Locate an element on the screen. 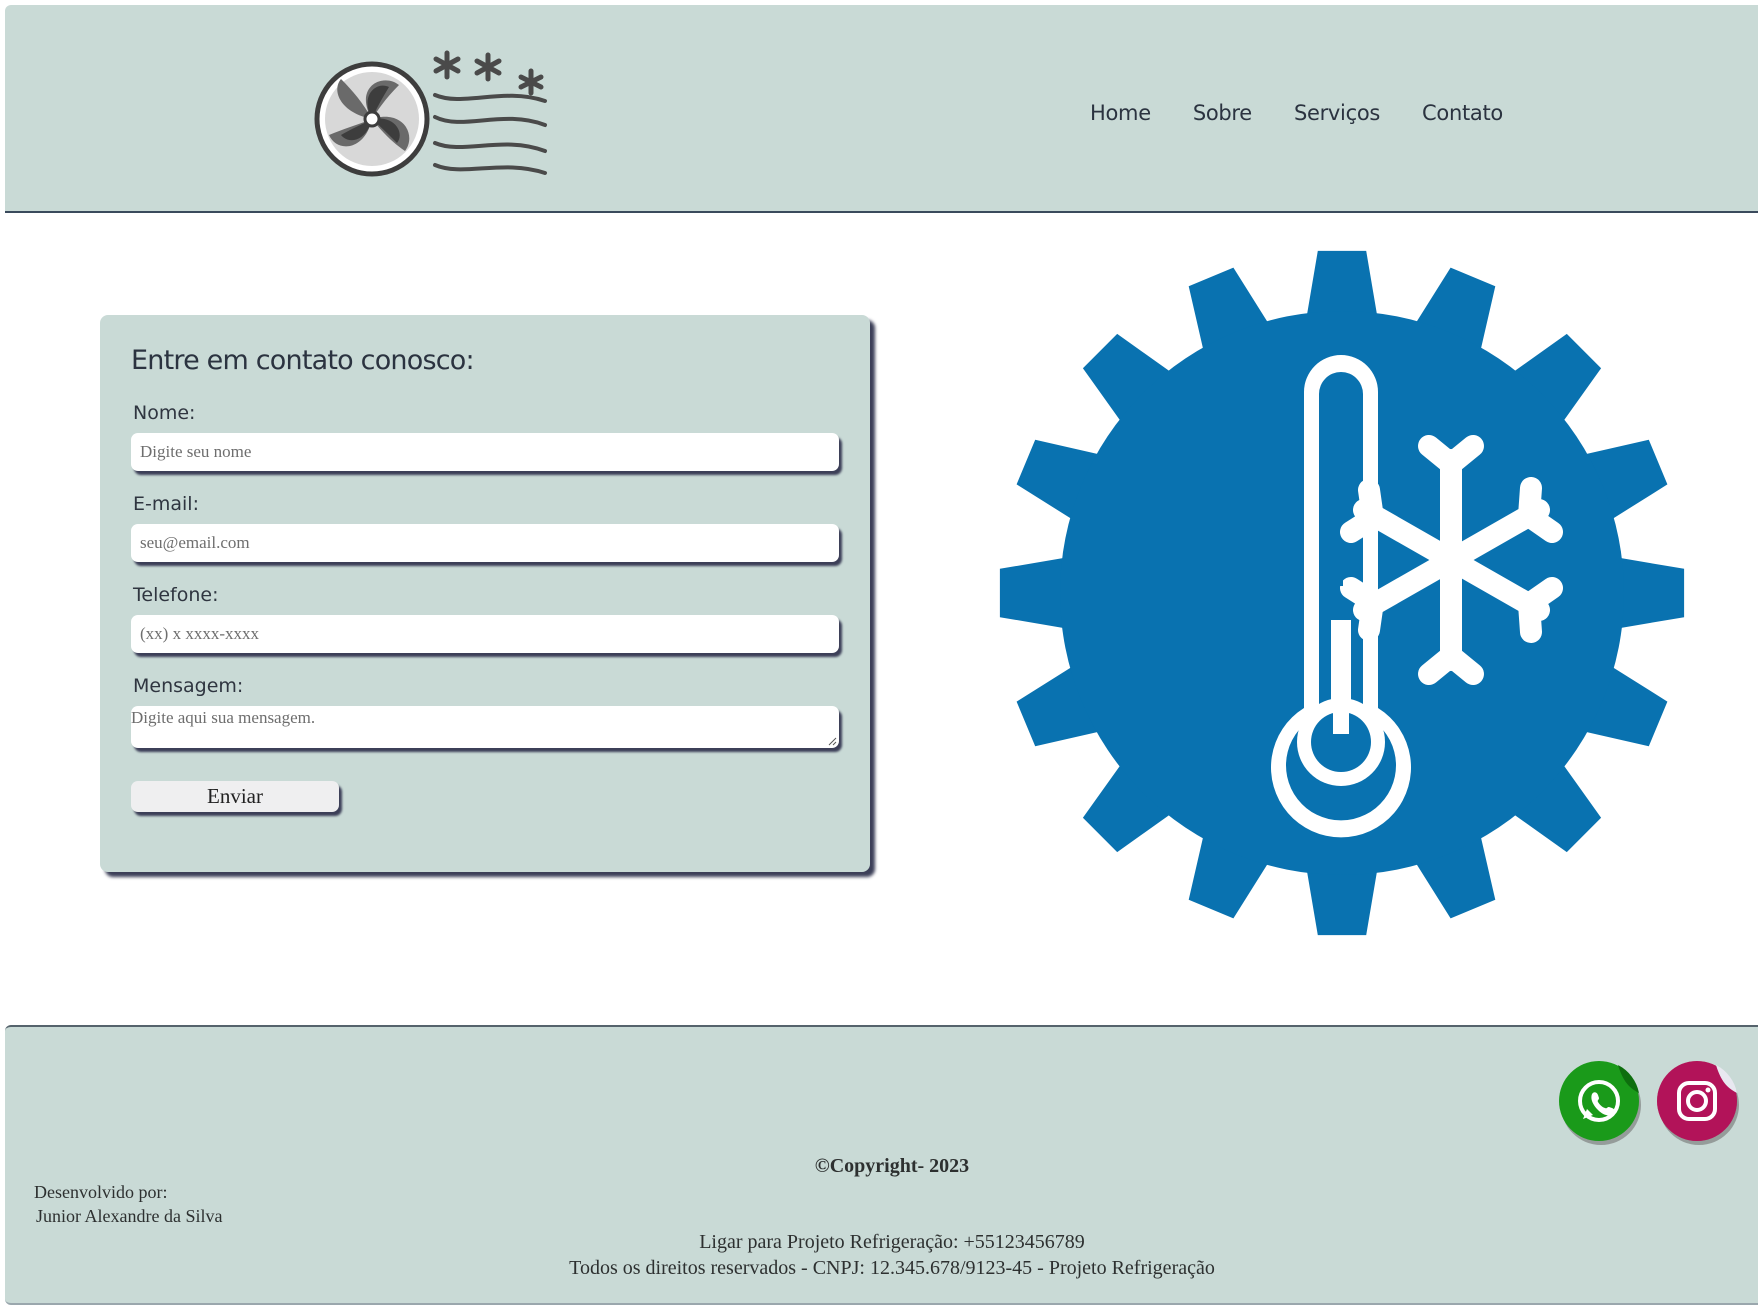 Image resolution: width=1758 pixels, height=1308 pixels. name-input is located at coordinates (485, 452).